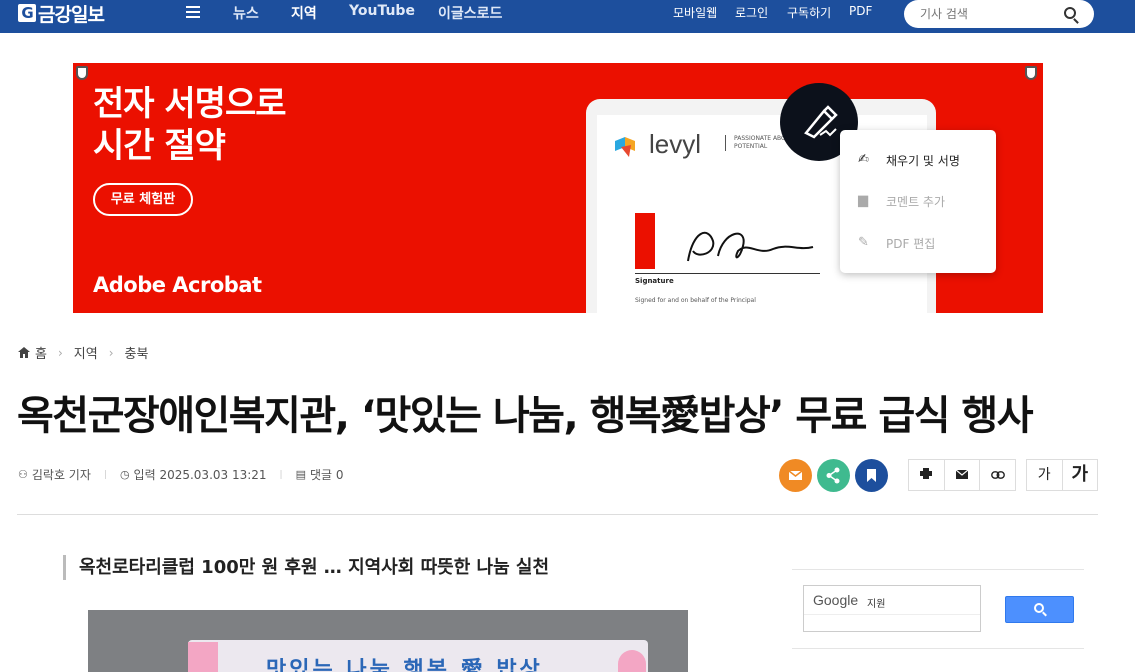 The image size is (1135, 672). What do you see at coordinates (200, 475) in the screenshot?
I see `published-date: 입력 2025.03.03 13:21` at bounding box center [200, 475].